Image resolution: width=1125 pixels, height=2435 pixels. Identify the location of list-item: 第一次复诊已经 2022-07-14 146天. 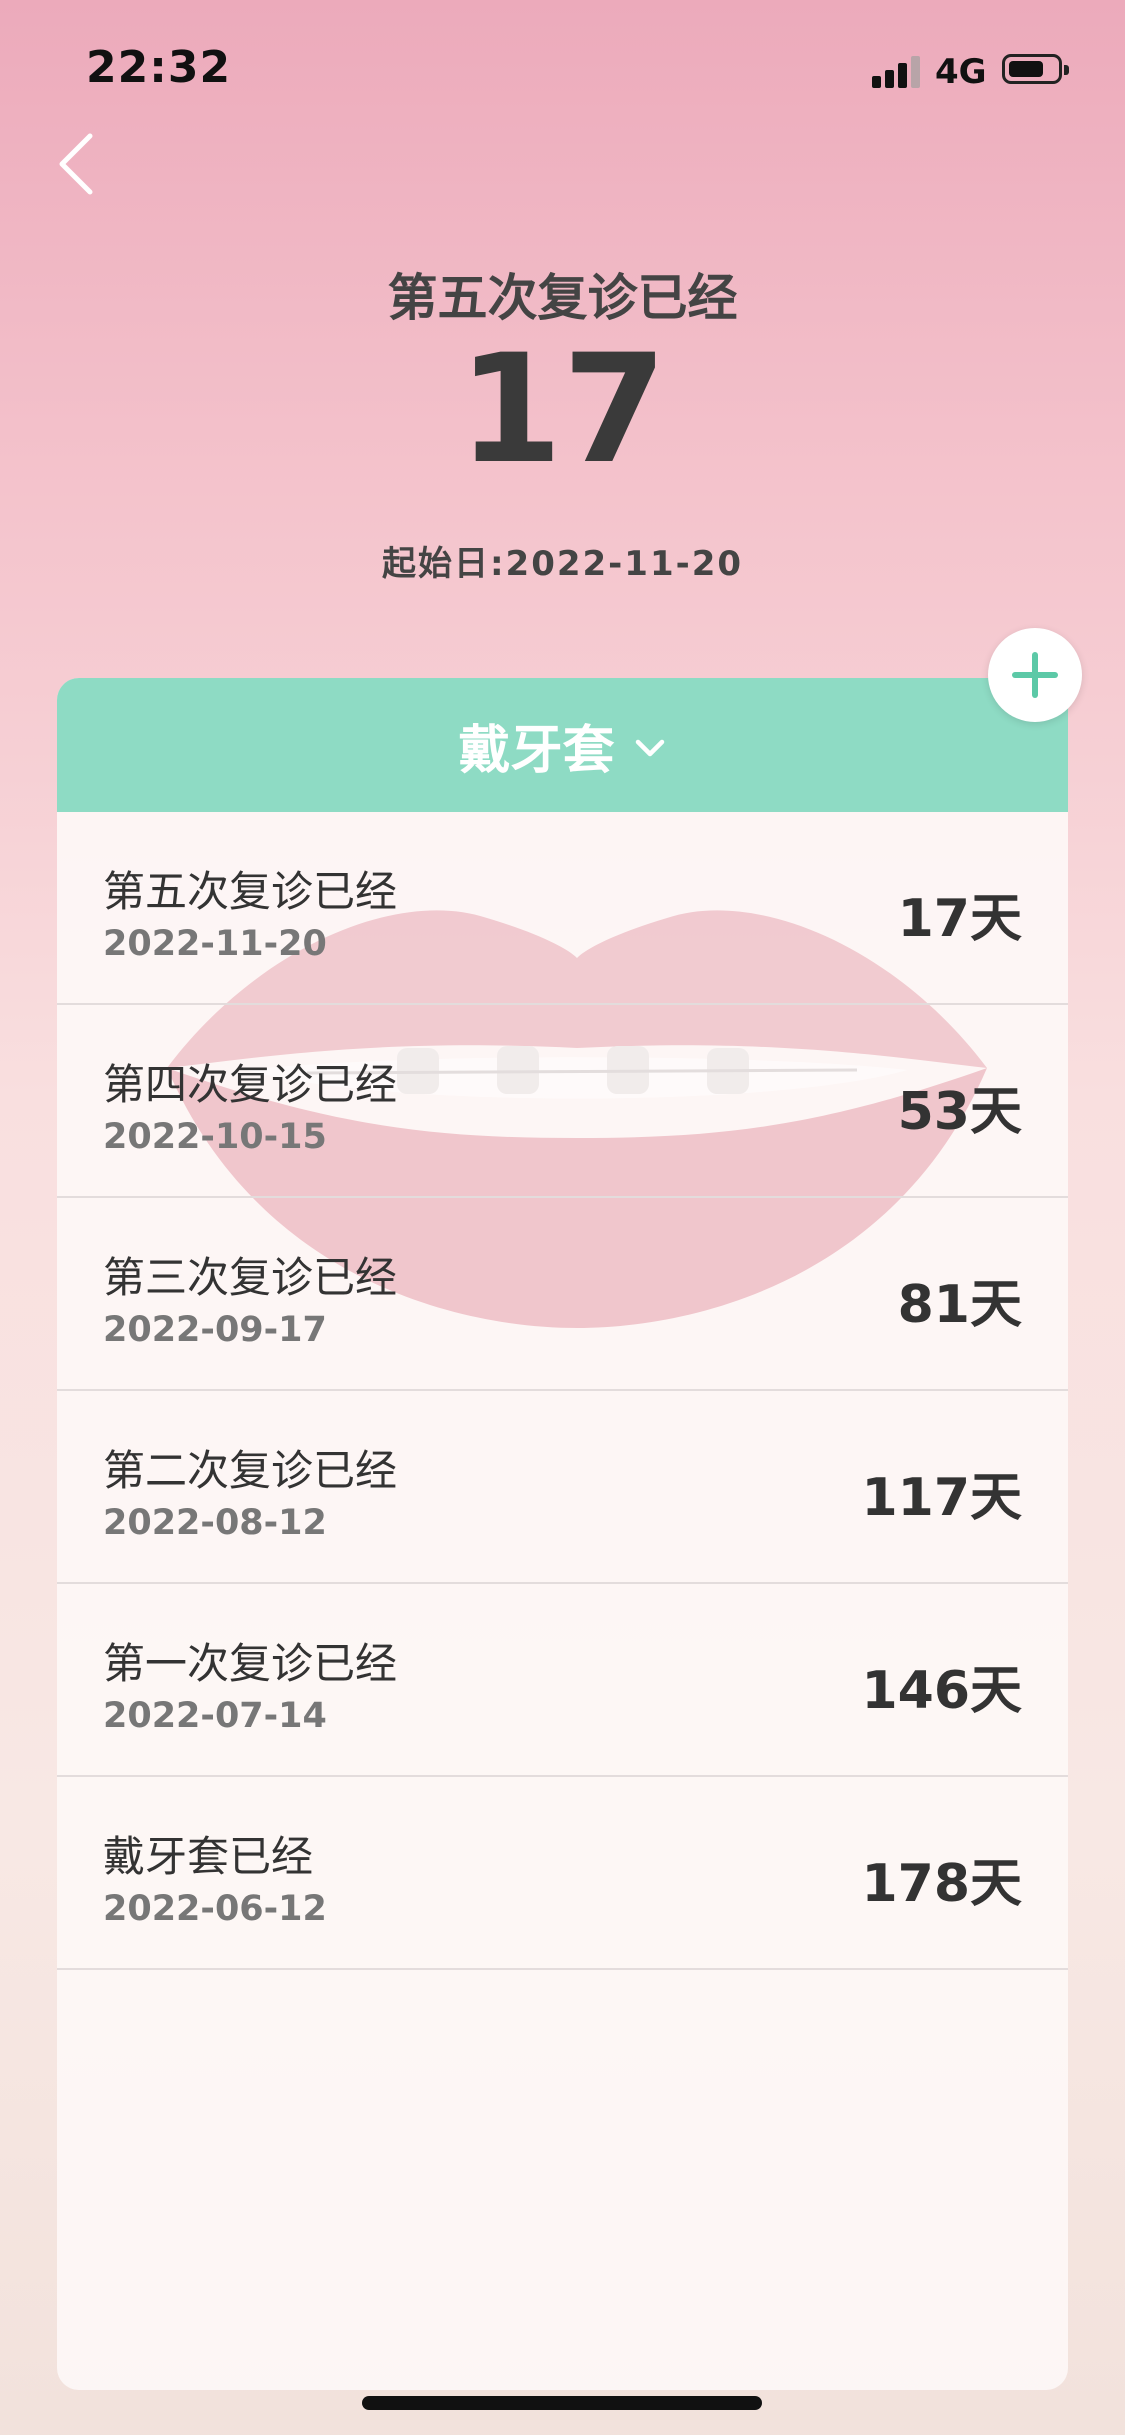
(562, 1680).